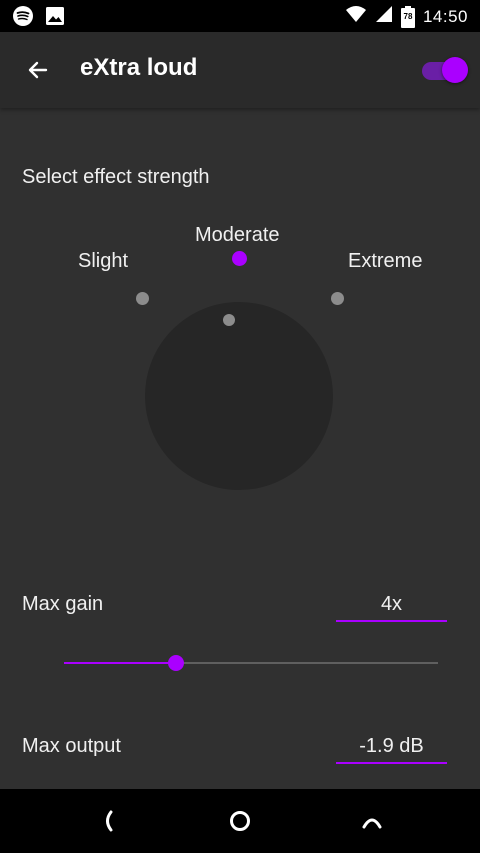 The height and width of the screenshot is (853, 480). I want to click on knob-indicator, so click(229, 320).